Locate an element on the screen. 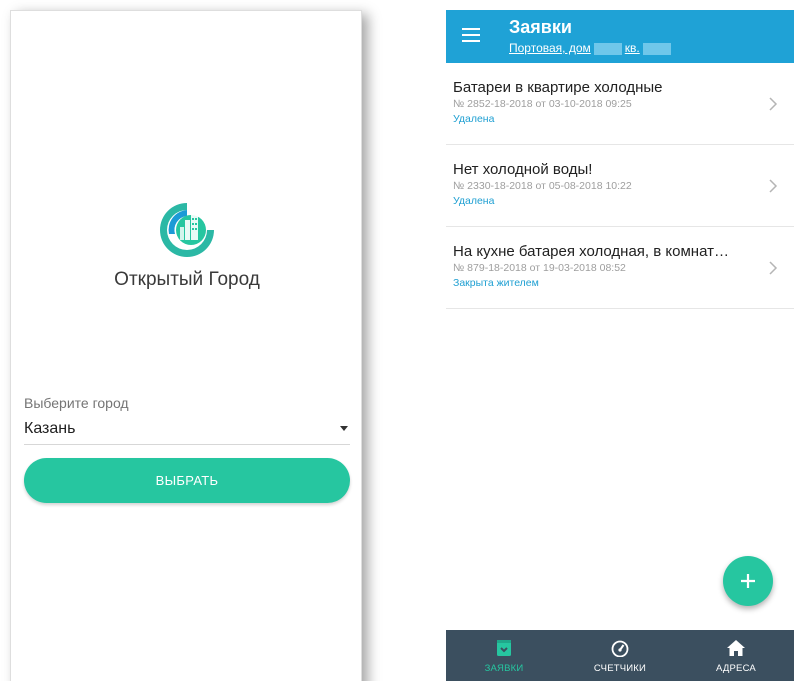 Image resolution: width=794 pixels, height=681 pixels. app-name: Открытый Город is located at coordinates (187, 279).